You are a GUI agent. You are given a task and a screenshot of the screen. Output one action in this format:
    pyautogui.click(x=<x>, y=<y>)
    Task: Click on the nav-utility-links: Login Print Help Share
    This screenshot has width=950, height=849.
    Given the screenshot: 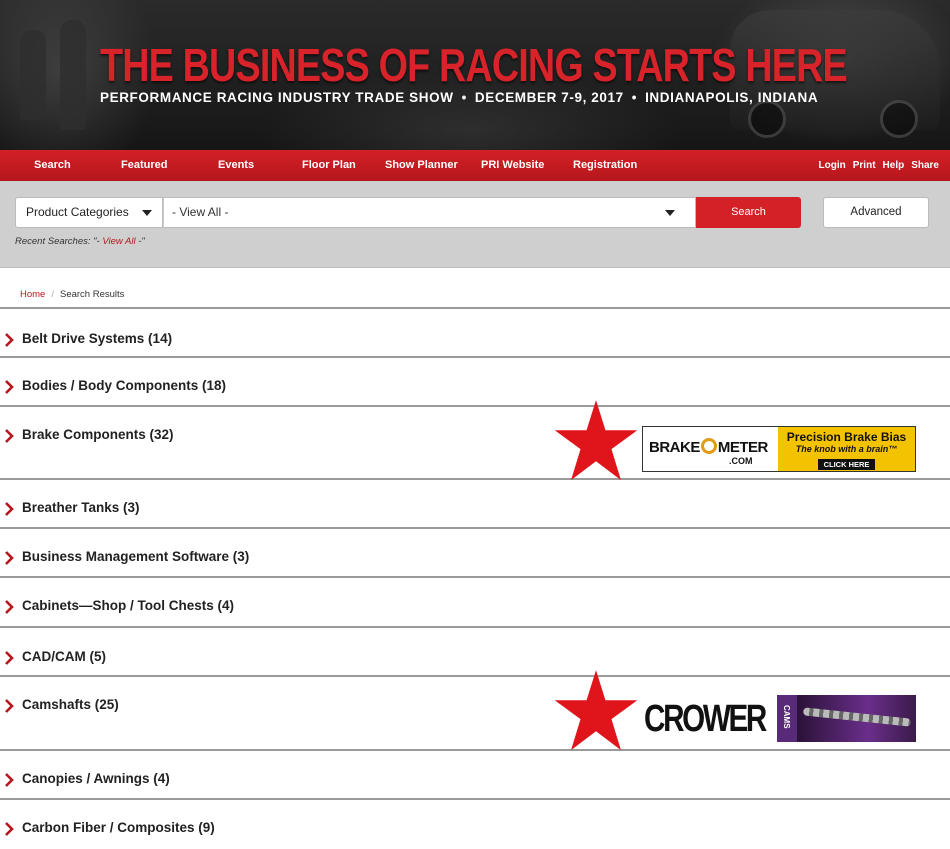 What is the action you would take?
    pyautogui.click(x=879, y=165)
    